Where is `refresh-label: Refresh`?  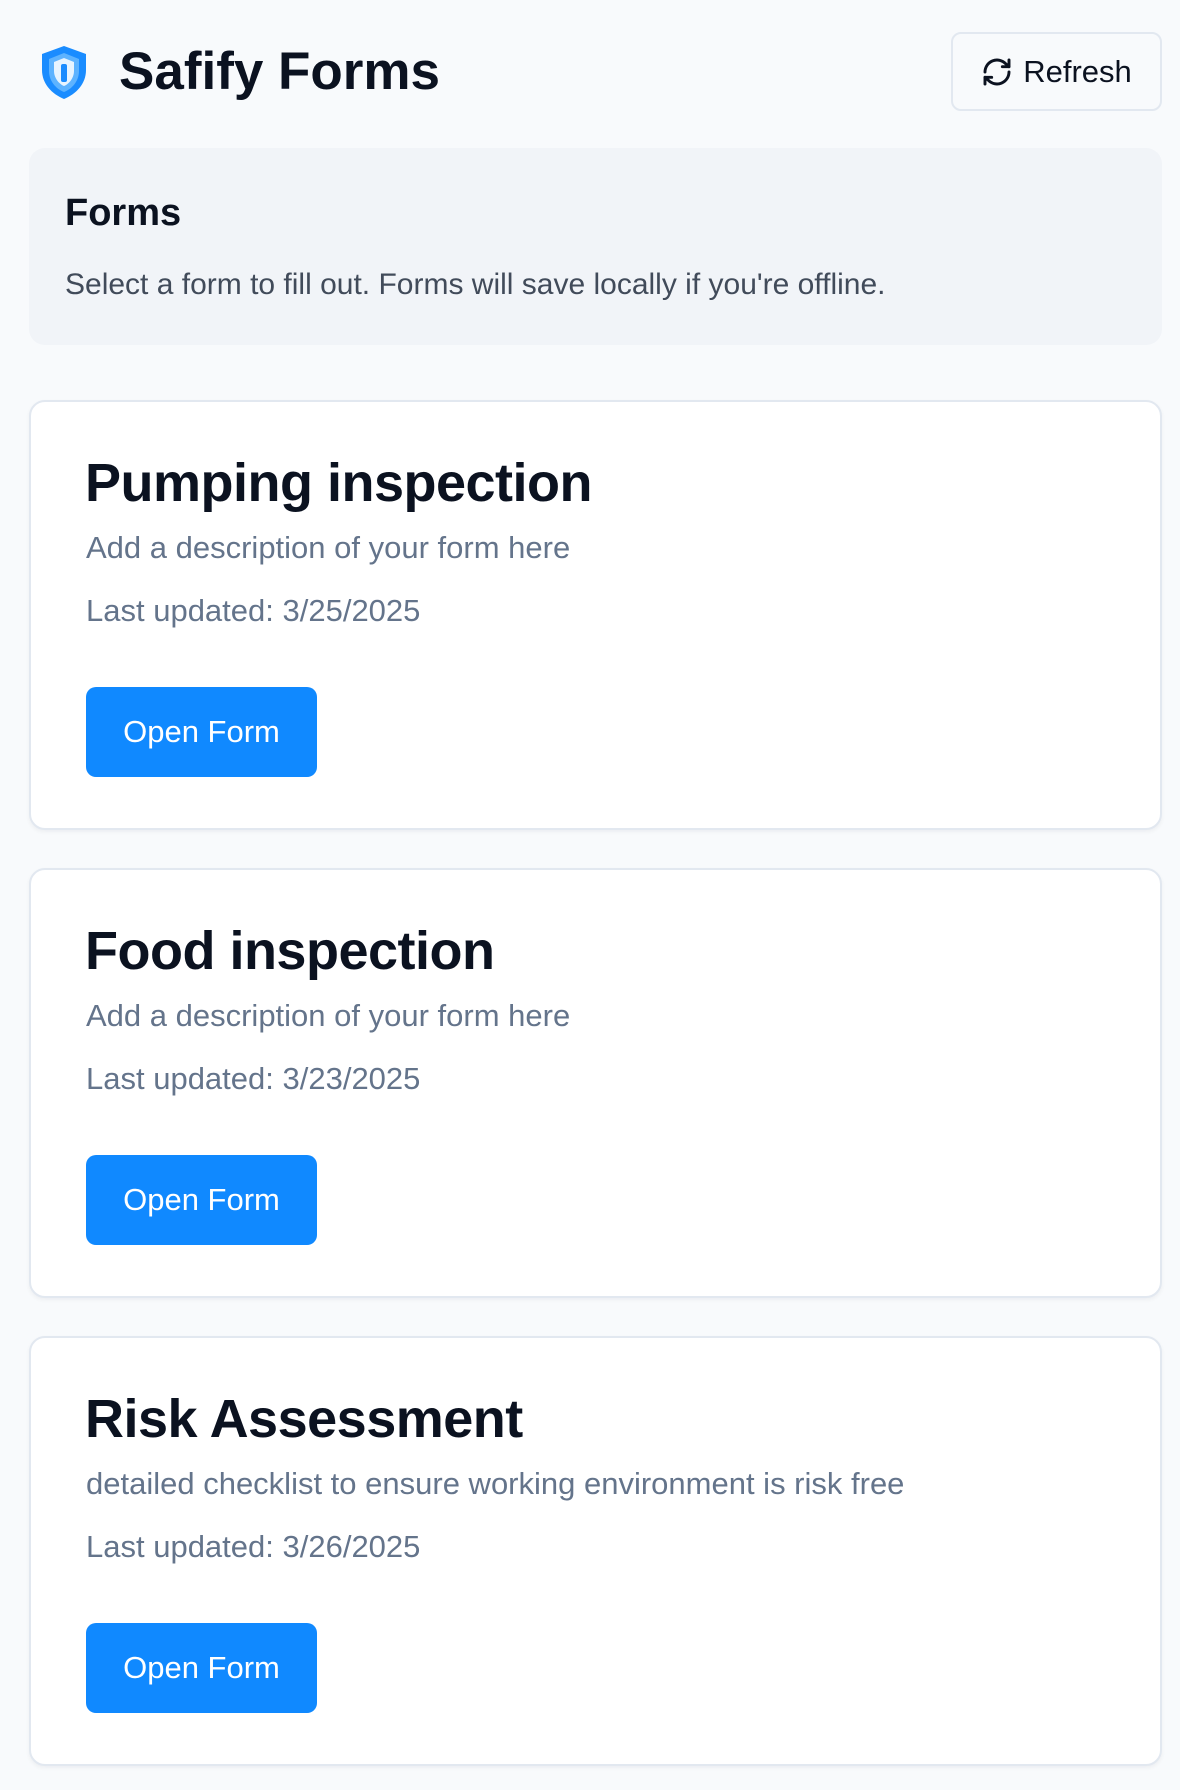 refresh-label: Refresh is located at coordinates (1077, 71).